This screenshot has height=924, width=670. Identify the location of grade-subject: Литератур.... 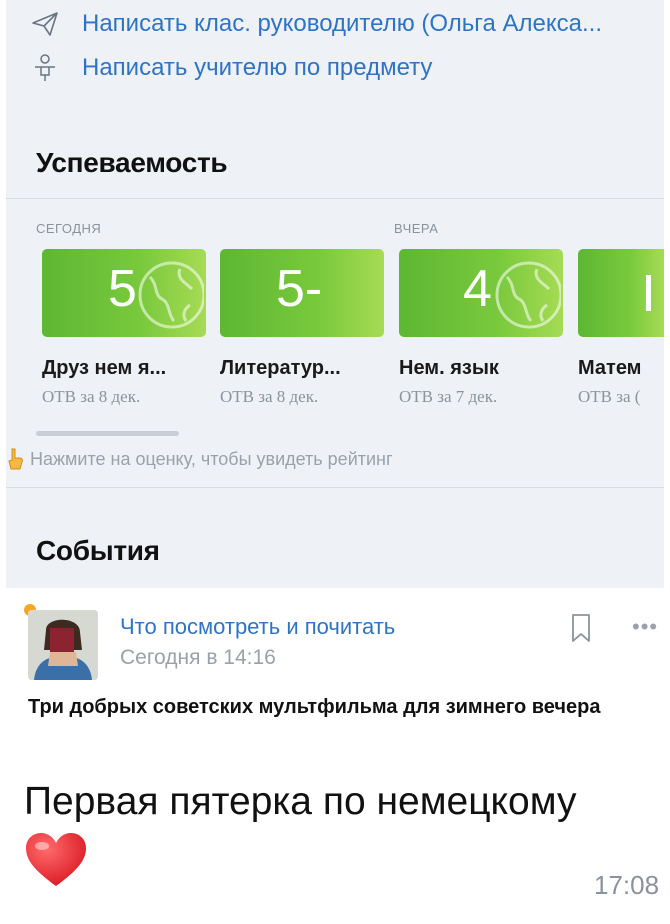
(280, 368).